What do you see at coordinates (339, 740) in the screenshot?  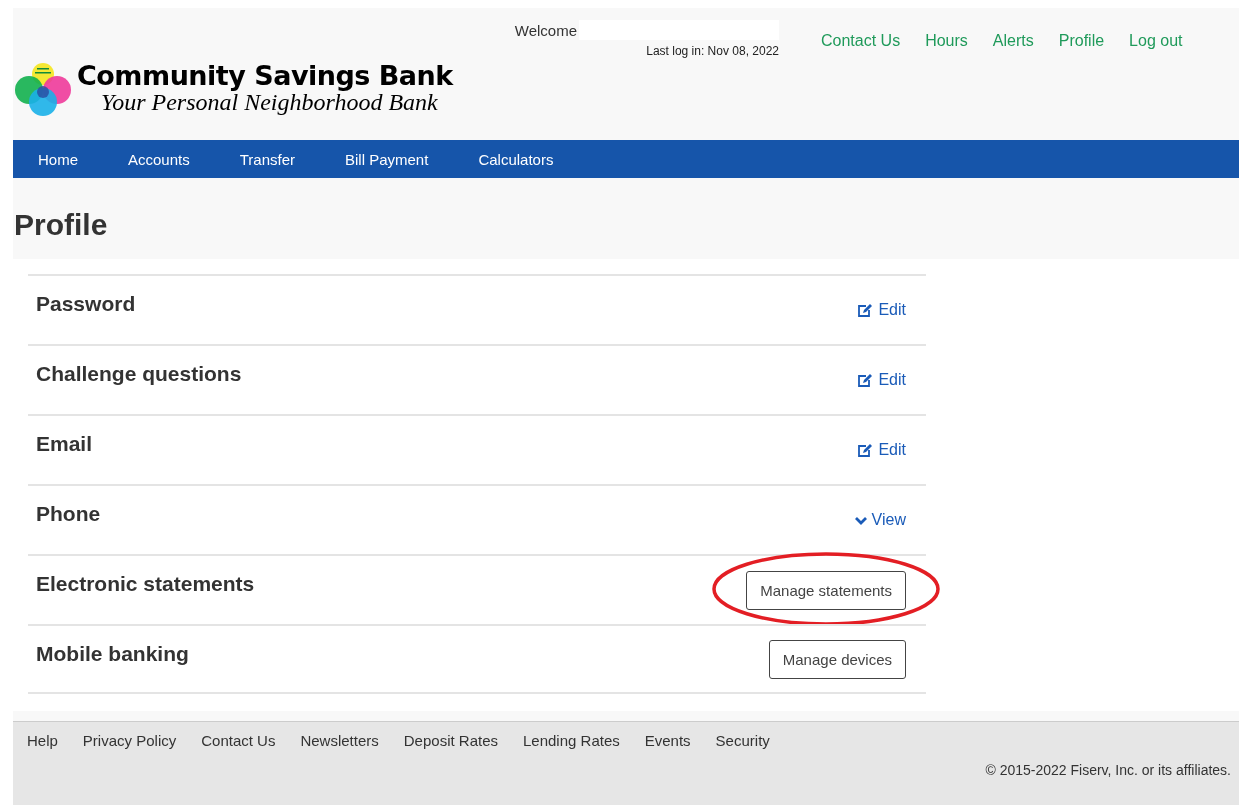 I see `footer-link: Newsletters` at bounding box center [339, 740].